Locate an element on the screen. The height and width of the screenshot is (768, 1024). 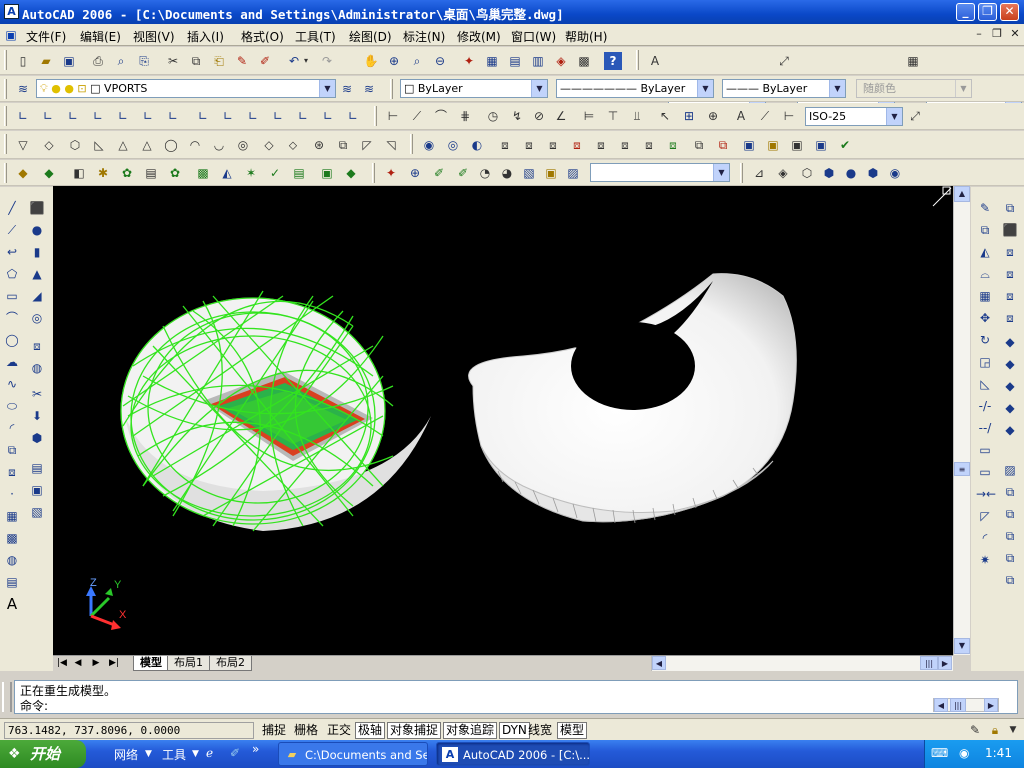
front-clip-icon: ▣ is located at coordinates (551, 173).